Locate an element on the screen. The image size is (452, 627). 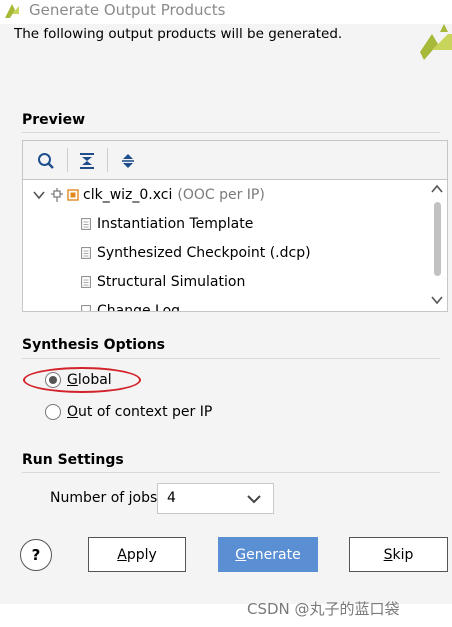
tree-scrollbar is located at coordinates (437, 245).